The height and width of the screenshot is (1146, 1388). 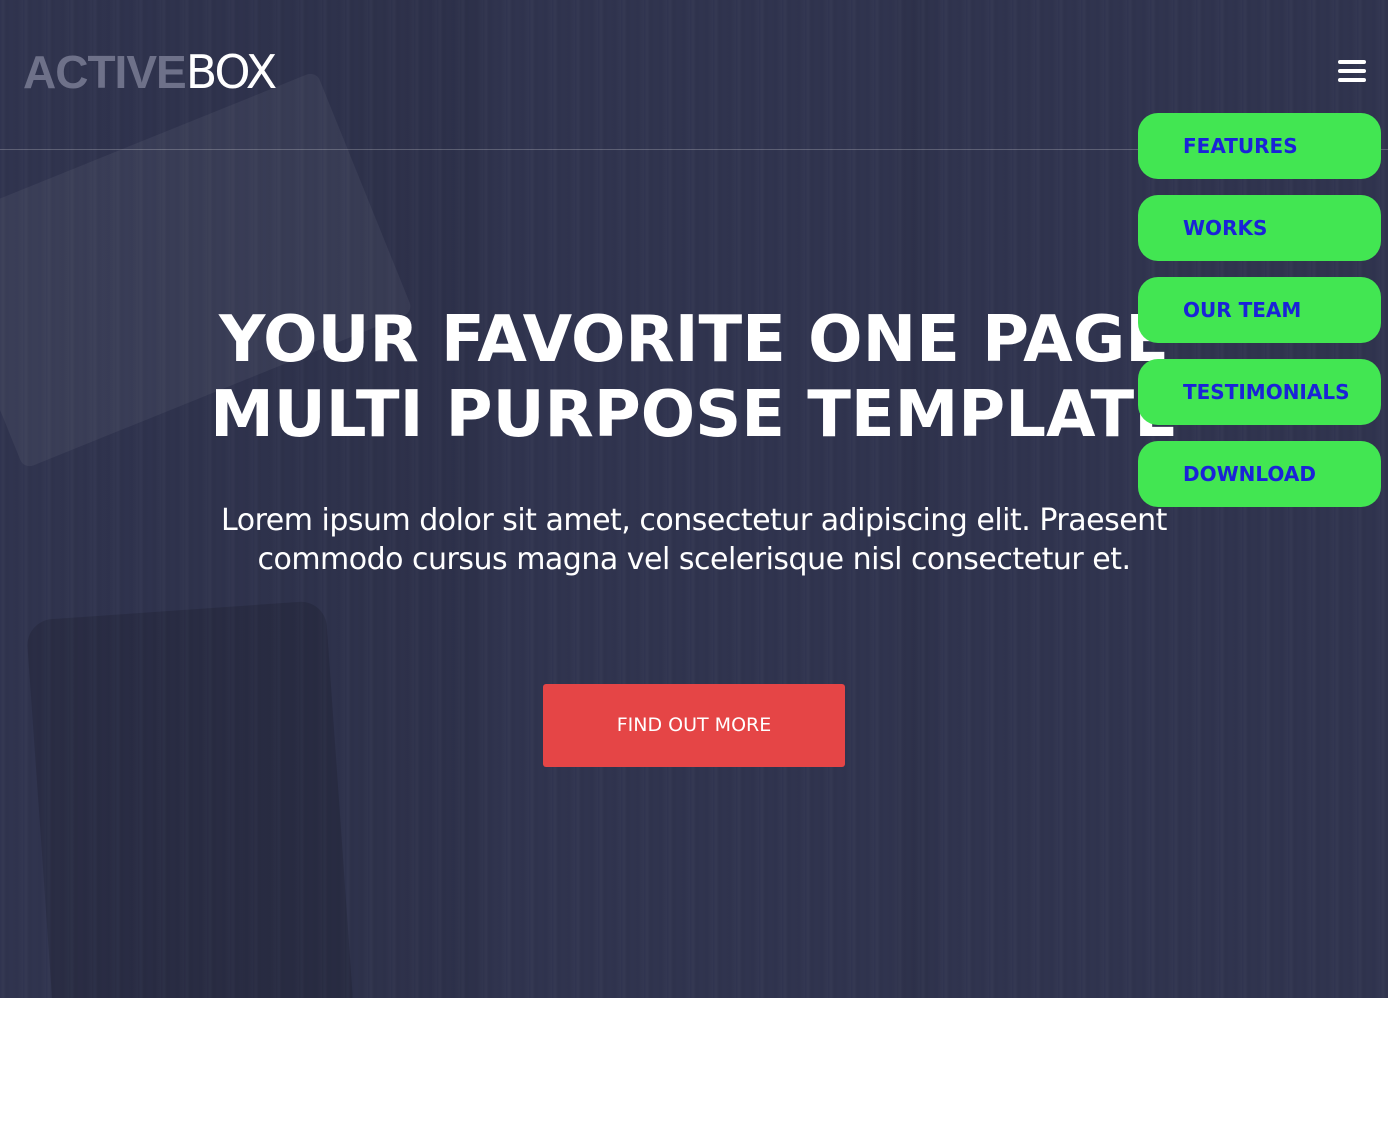 I want to click on menu-item-testimonials: TESTIMONIALS, so click(x=1259, y=392).